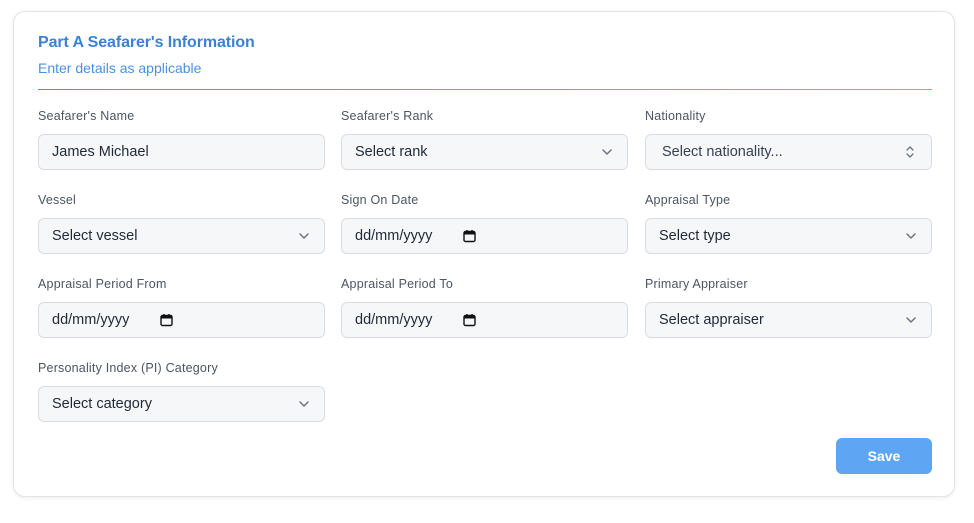  What do you see at coordinates (95, 236) in the screenshot?
I see `vessel-value: Select vessel` at bounding box center [95, 236].